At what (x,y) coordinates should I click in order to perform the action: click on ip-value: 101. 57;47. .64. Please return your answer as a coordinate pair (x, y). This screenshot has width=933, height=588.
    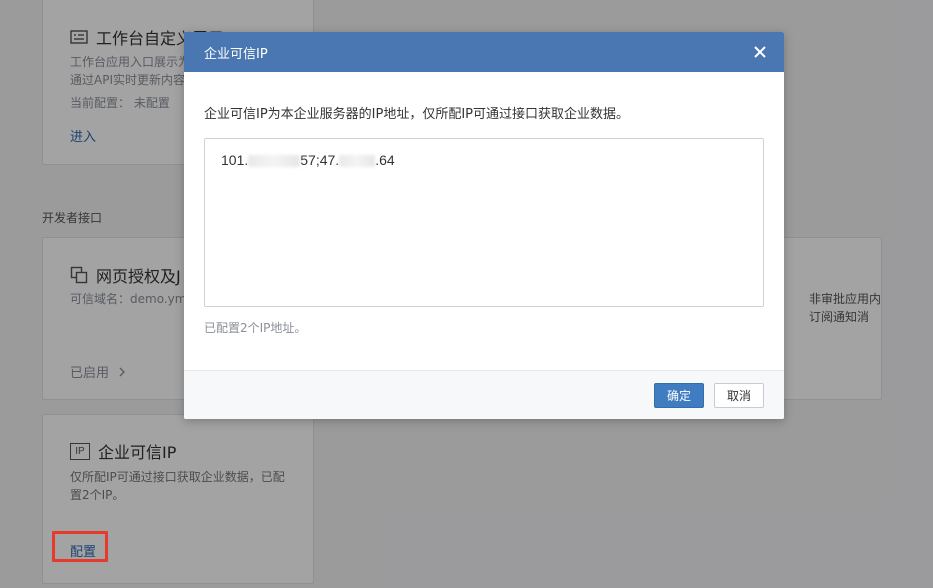
    Looking at the image, I should click on (308, 160).